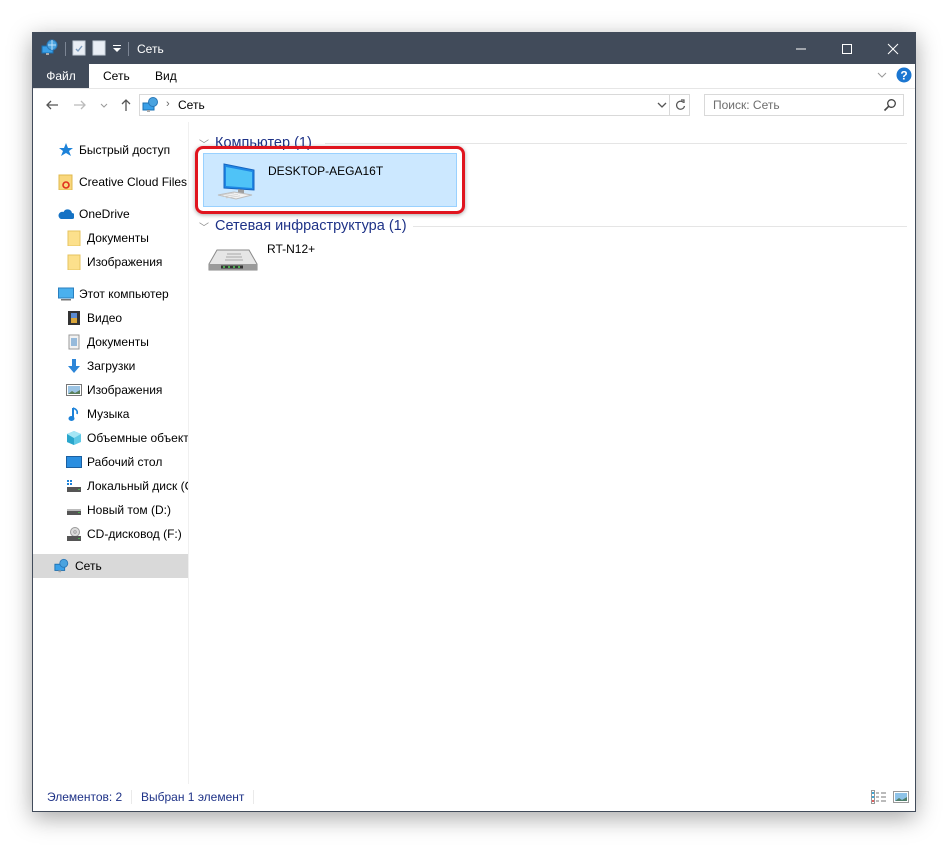 This screenshot has width=949, height=845. What do you see at coordinates (85, 797) in the screenshot?
I see `item-count: Элементов: 2` at bounding box center [85, 797].